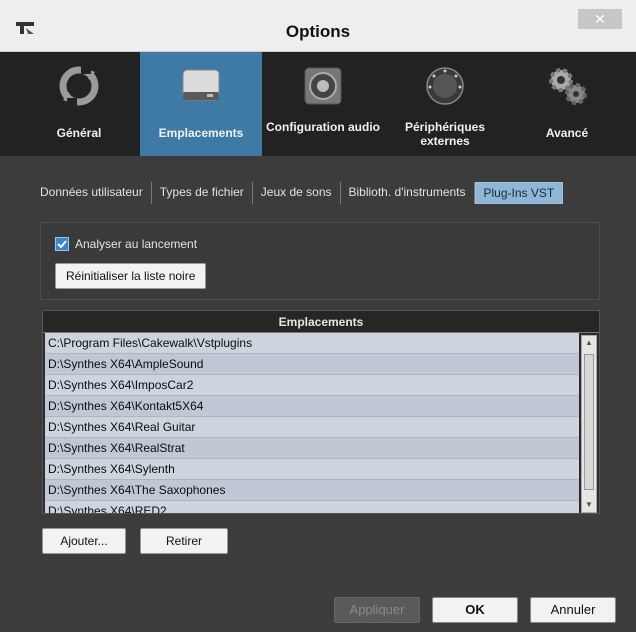 This screenshot has width=636, height=632. Describe the element at coordinates (600, 19) in the screenshot. I see `close-button: ✕` at that location.